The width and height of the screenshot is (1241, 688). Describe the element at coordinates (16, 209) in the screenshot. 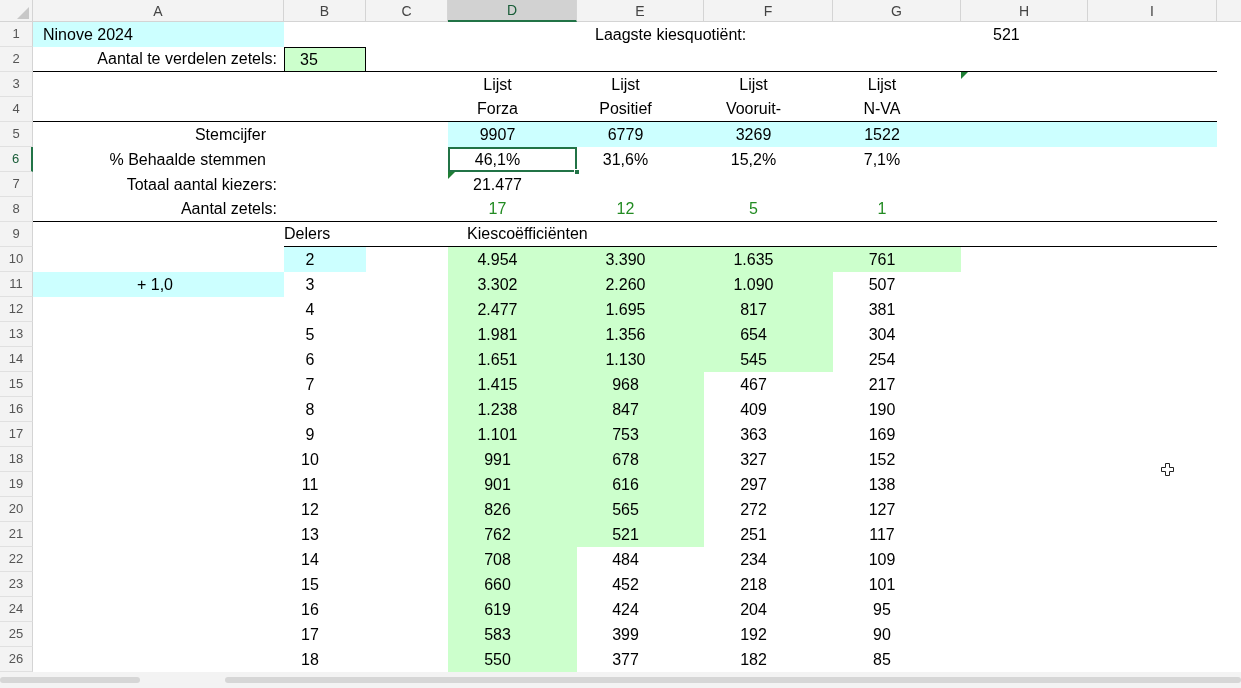

I see `row-header: 8` at that location.